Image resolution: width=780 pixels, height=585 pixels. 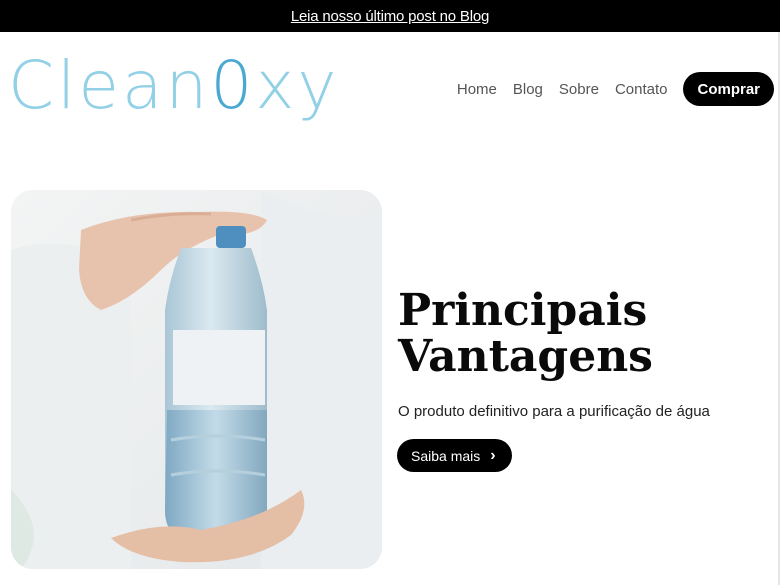 What do you see at coordinates (477, 89) in the screenshot?
I see `nav-home: Home` at bounding box center [477, 89].